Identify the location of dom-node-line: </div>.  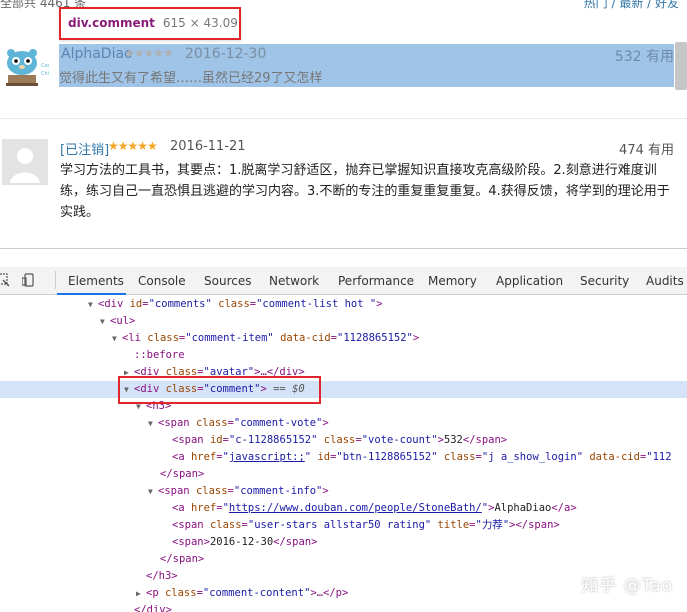
(343, 607).